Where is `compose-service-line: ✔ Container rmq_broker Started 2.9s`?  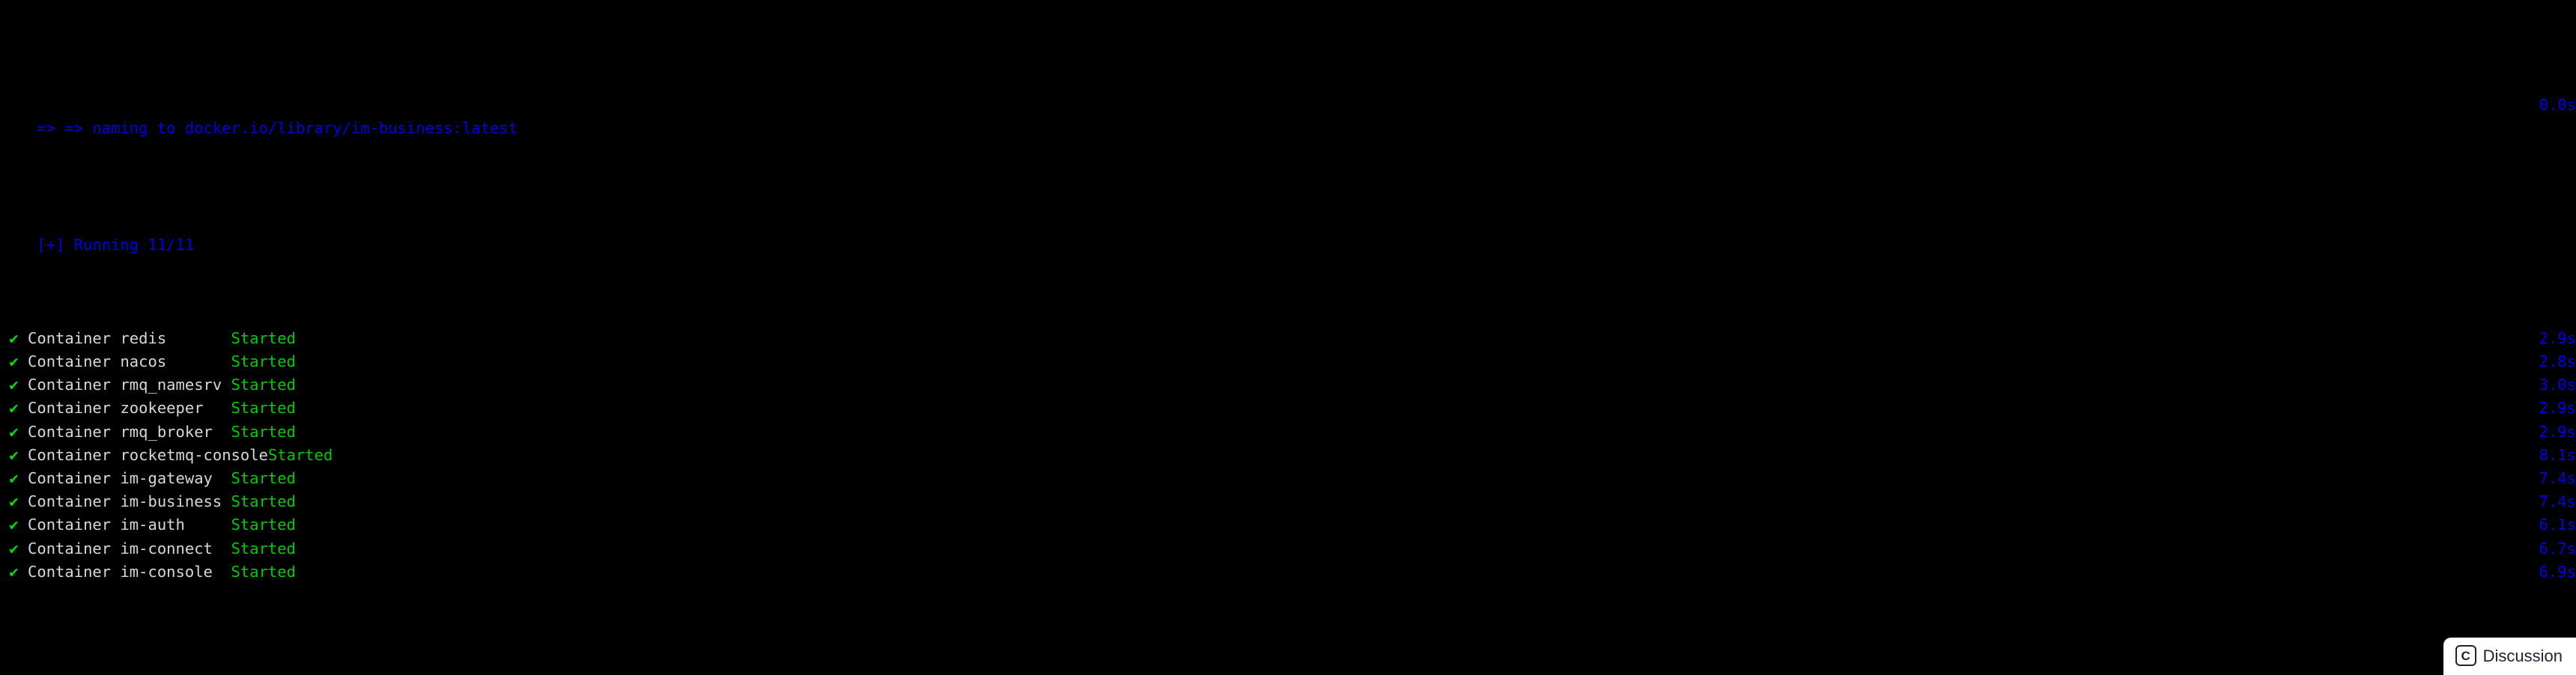
compose-service-line: ✔ Container rmq_broker Started 2.9s is located at coordinates (1288, 432).